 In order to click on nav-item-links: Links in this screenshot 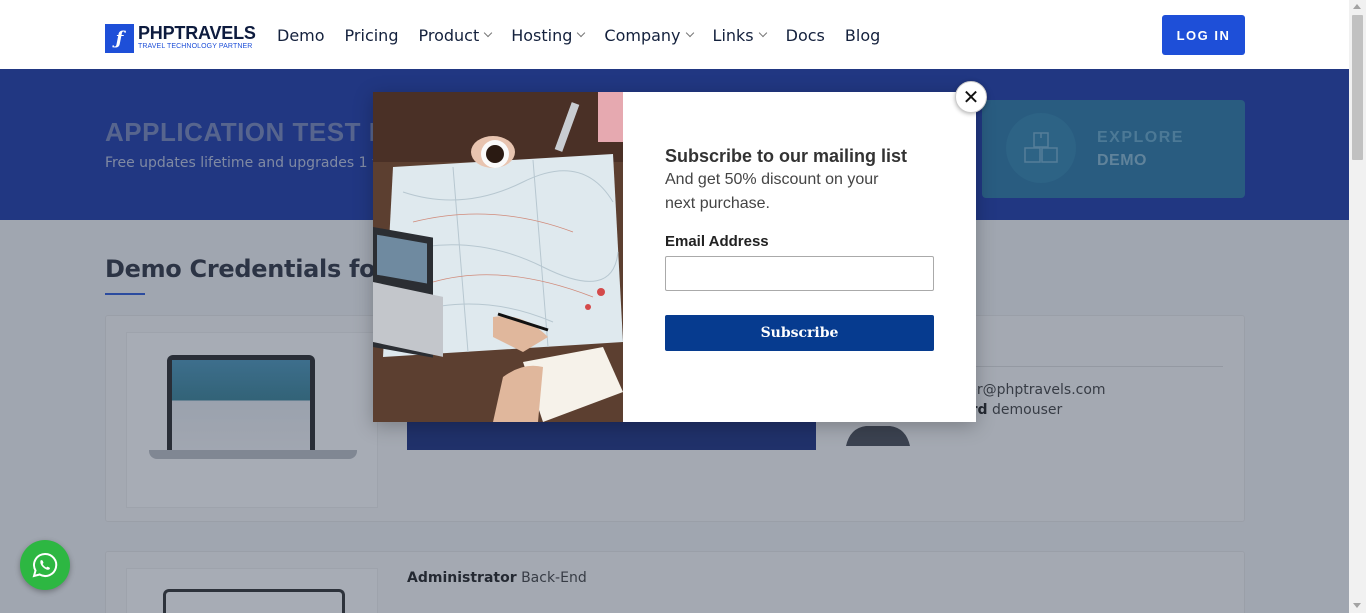, I will do `click(740, 35)`.